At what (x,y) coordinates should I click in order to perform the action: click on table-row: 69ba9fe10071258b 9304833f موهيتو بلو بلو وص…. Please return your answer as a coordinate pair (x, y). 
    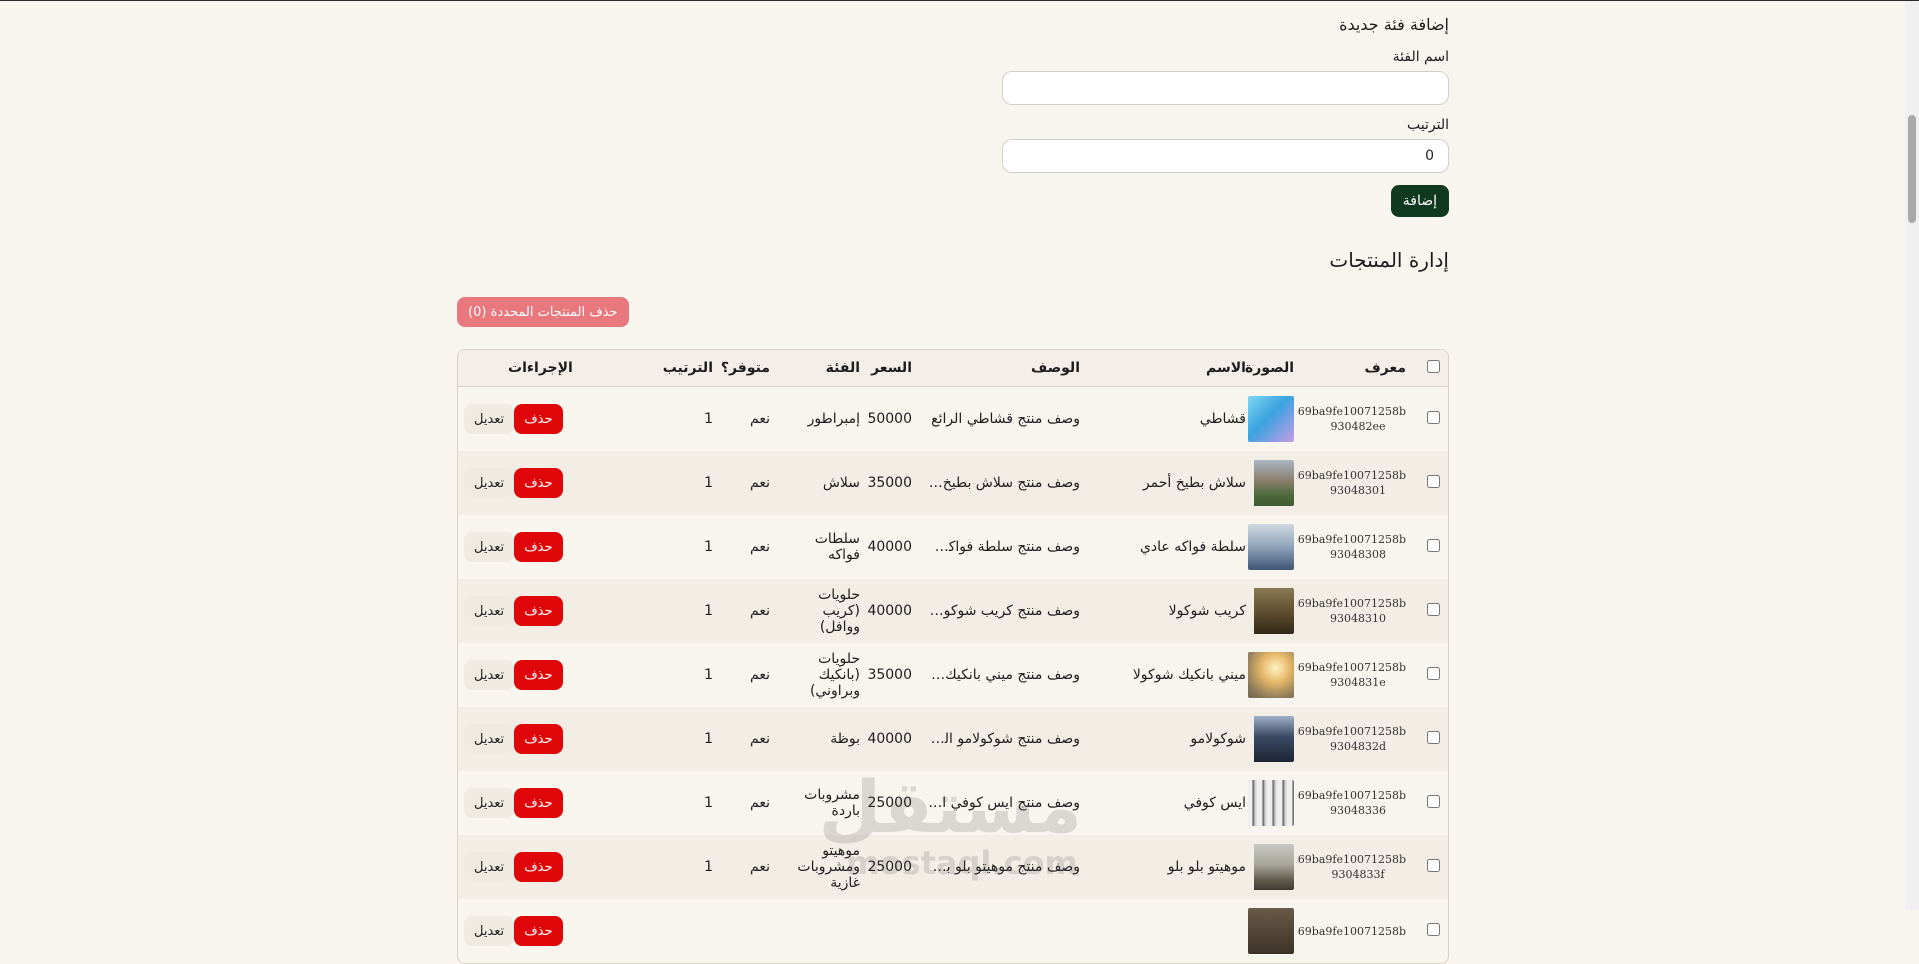
    Looking at the image, I should click on (953, 867).